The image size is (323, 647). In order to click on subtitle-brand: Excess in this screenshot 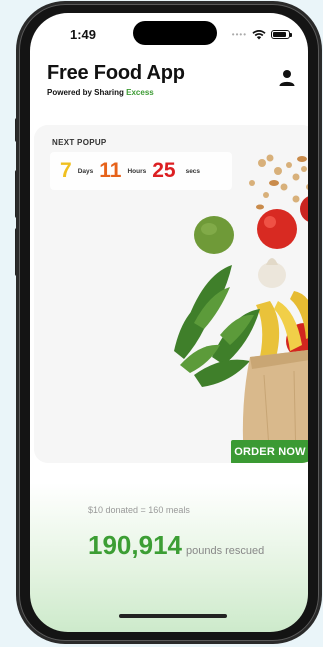, I will do `click(140, 92)`.